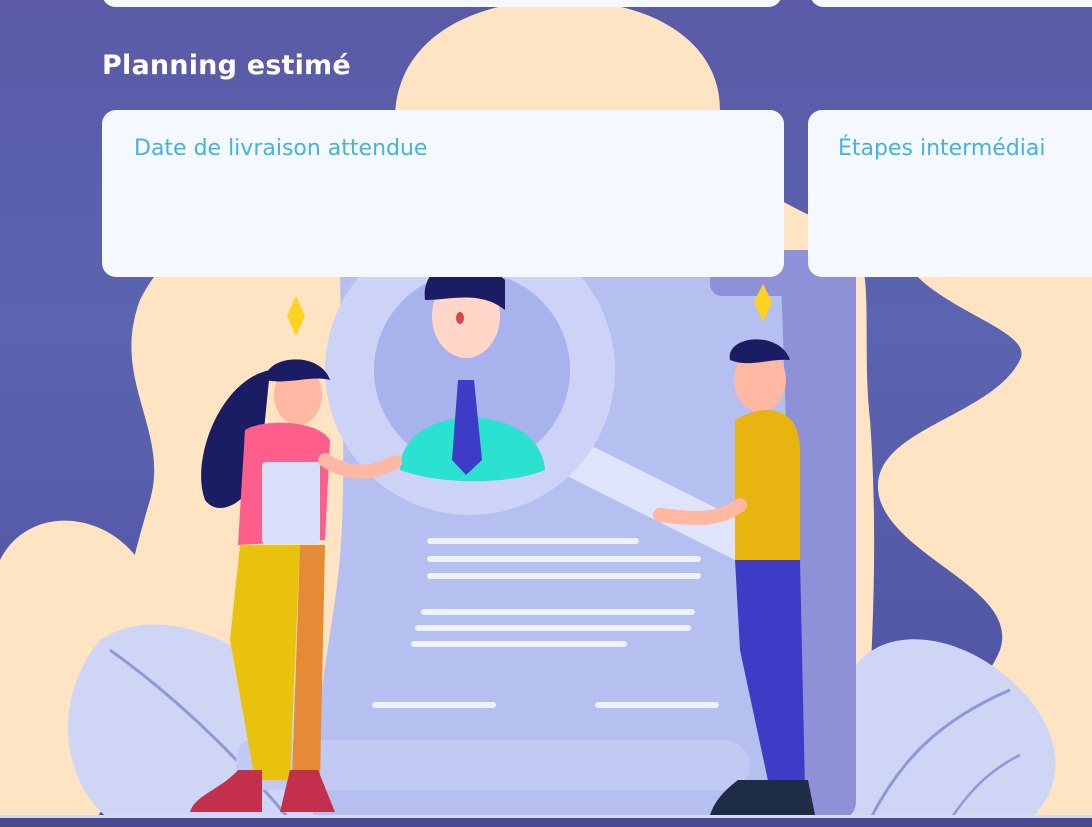 The width and height of the screenshot is (1092, 827). What do you see at coordinates (942, 148) in the screenshot?
I see `milestones-label: Étapes intermédiai` at bounding box center [942, 148].